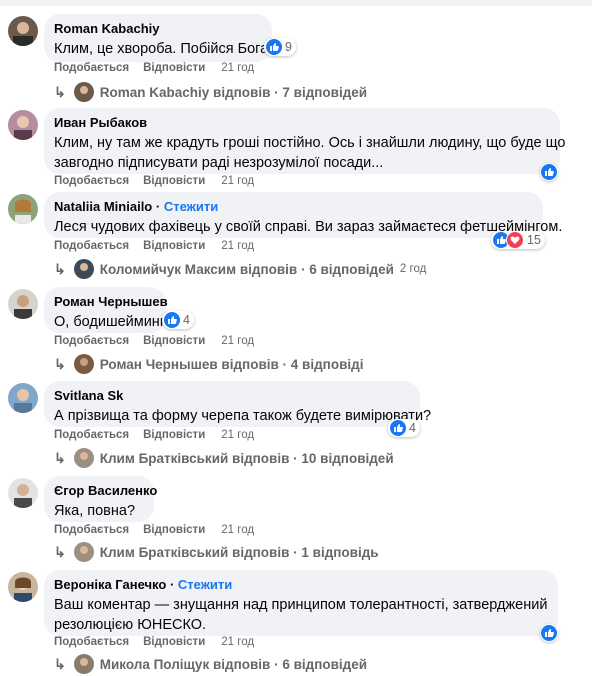 The height and width of the screenshot is (676, 592). Describe the element at coordinates (110, 322) in the screenshot. I see `comment-text: О, бодишейминг` at that location.